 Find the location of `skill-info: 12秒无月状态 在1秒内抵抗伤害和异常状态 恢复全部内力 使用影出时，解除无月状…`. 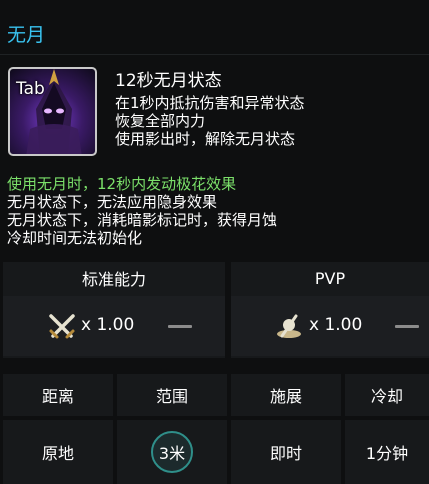

skill-info: 12秒无月状态 在1秒内抵抗伤害和异常状态 恢复全部内力 使用影出时，解除无月状… is located at coordinates (210, 109).